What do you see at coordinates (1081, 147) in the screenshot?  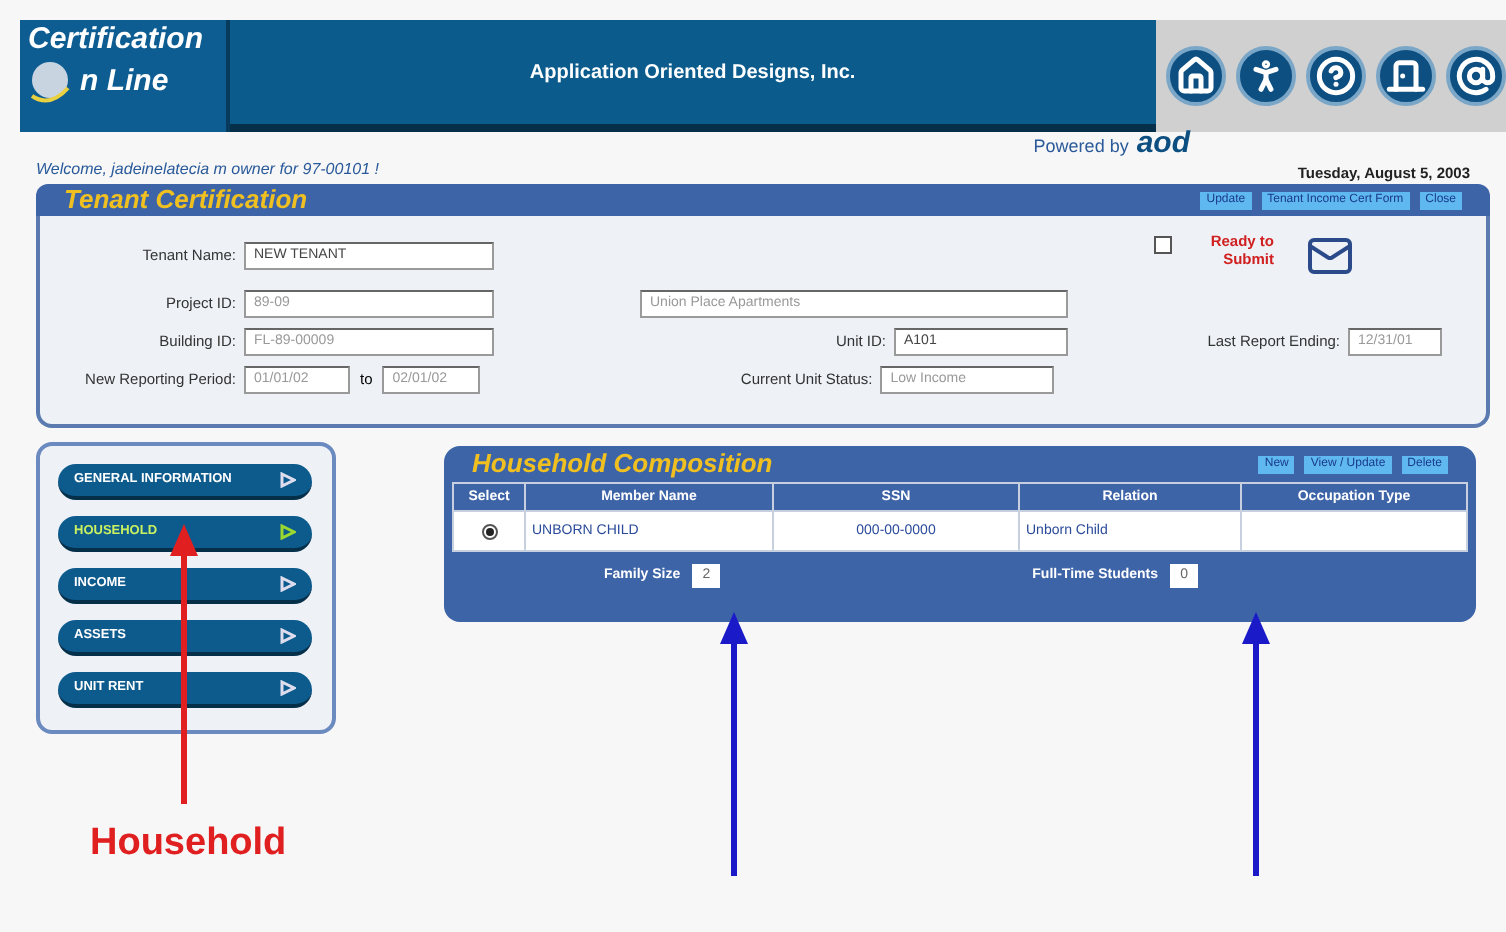 I see `powered-by-text: Powered by` at bounding box center [1081, 147].